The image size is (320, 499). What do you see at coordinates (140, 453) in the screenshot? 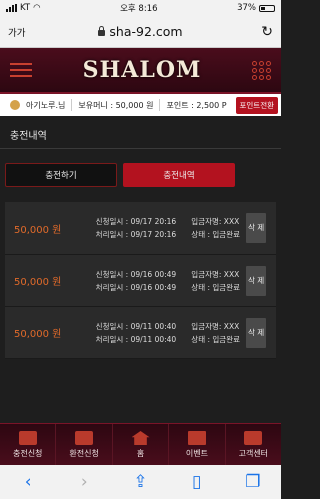
I see `nav-label: 홈` at bounding box center [140, 453].